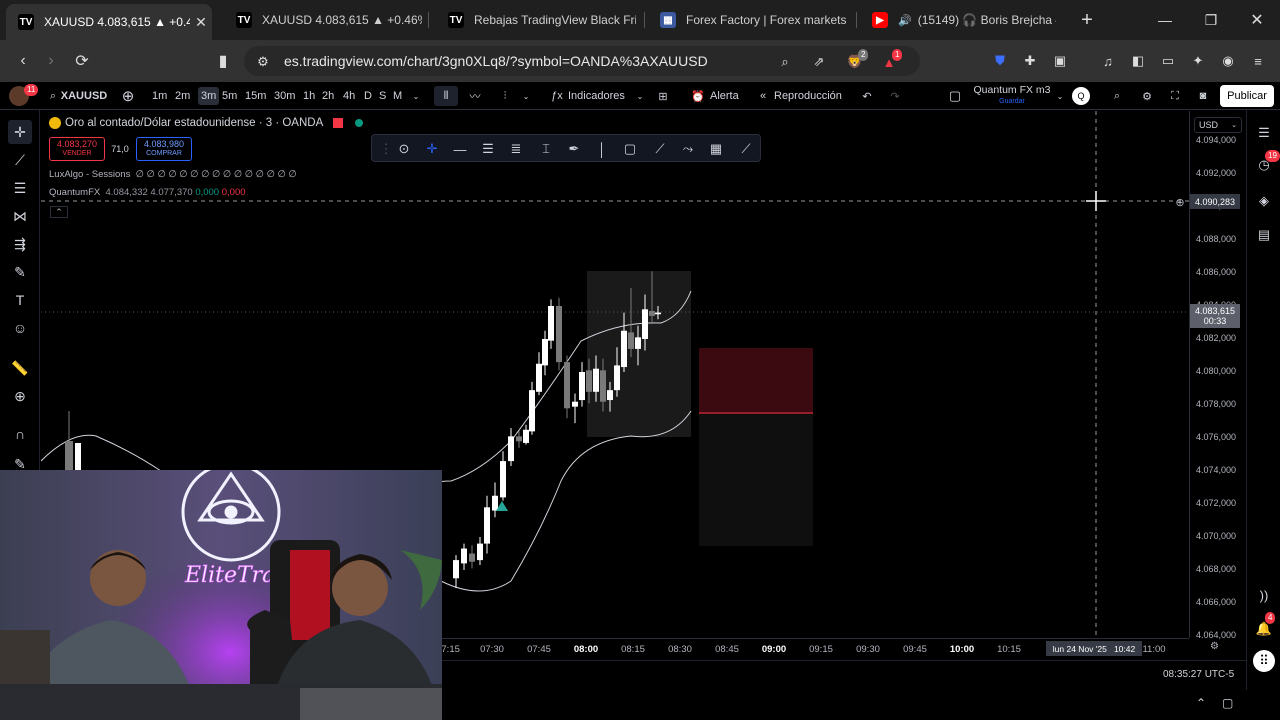 The height and width of the screenshot is (720, 1280). Describe the element at coordinates (164, 149) in the screenshot. I see `buy-button: 4.083,980 COMPRAR` at that location.